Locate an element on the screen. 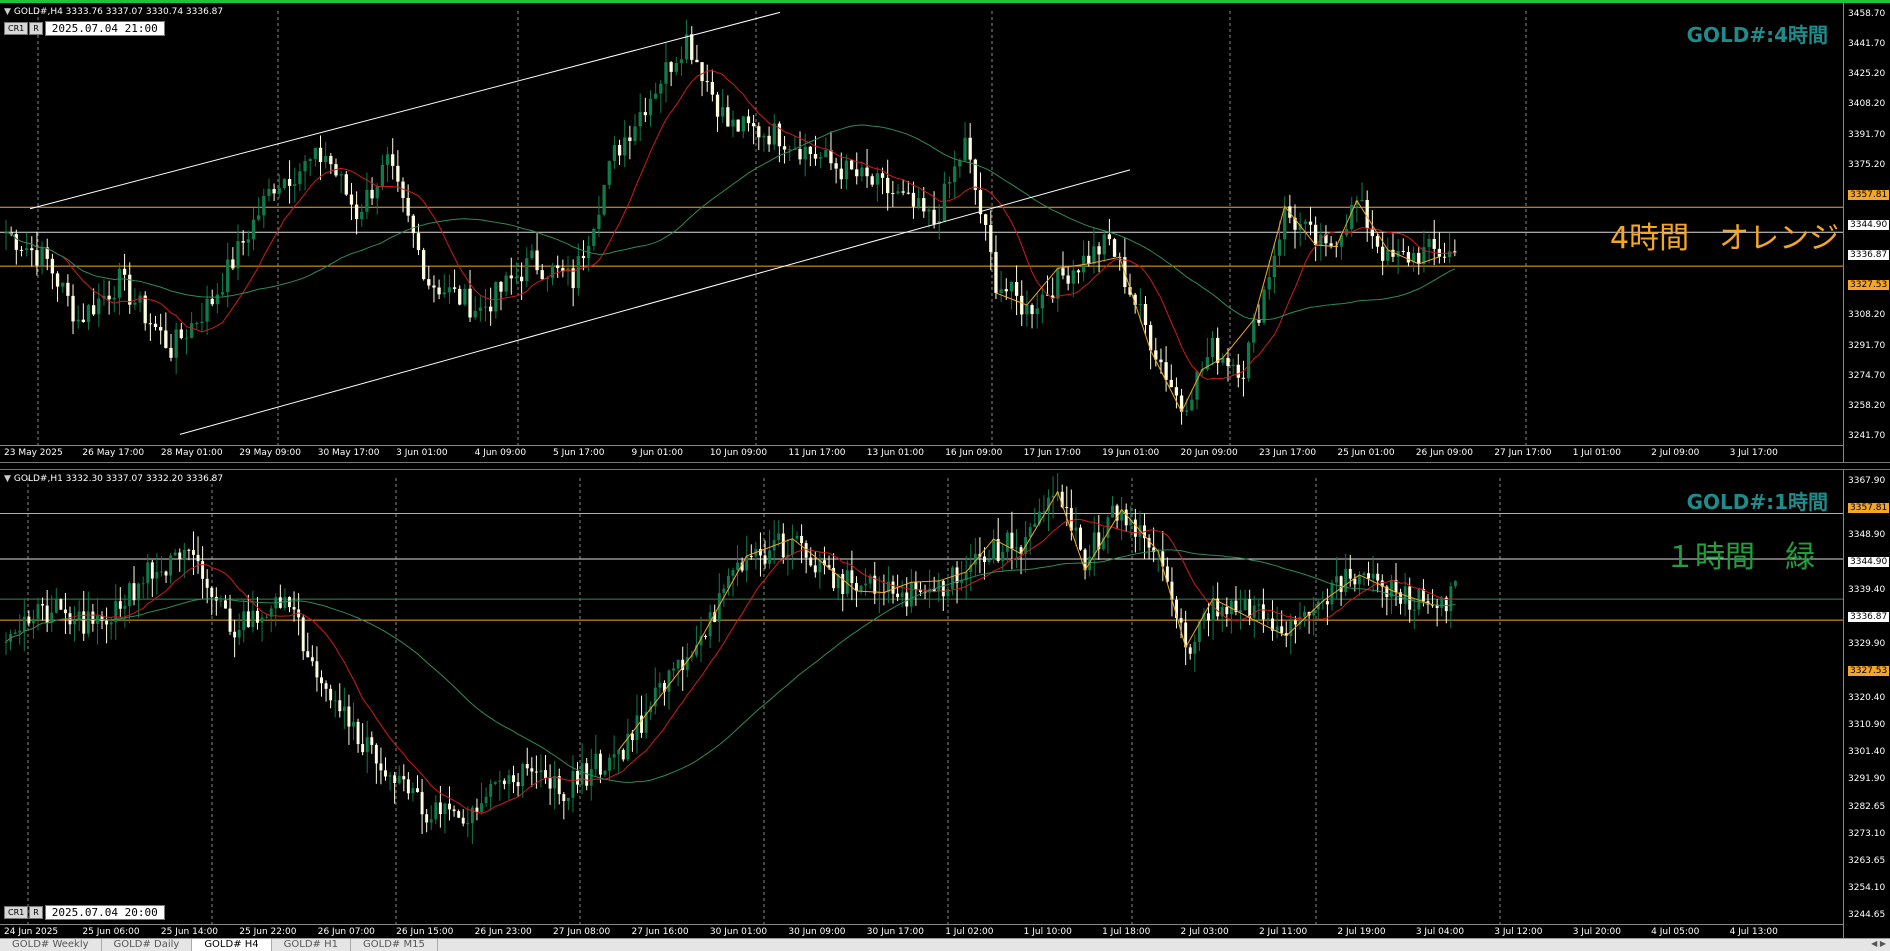 The width and height of the screenshot is (1890, 951). time-tick: 2 Jul 09:00 is located at coordinates (1675, 453).